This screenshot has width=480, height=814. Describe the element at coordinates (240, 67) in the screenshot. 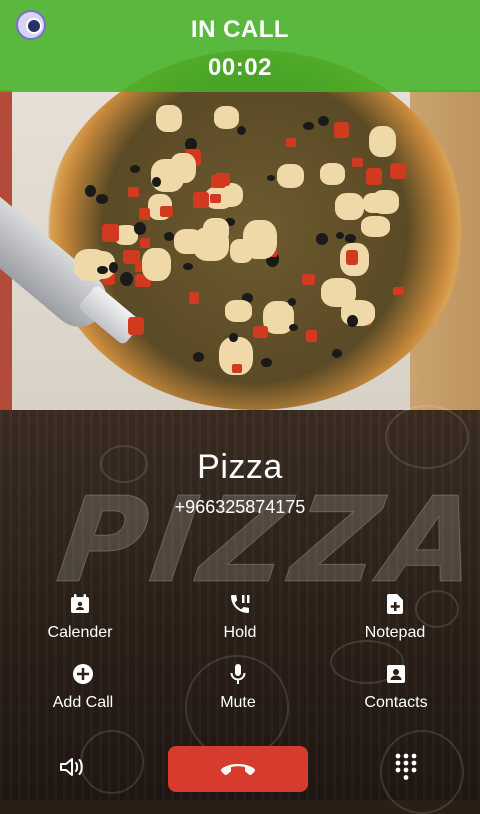

I see `call-timer: 00:02` at that location.